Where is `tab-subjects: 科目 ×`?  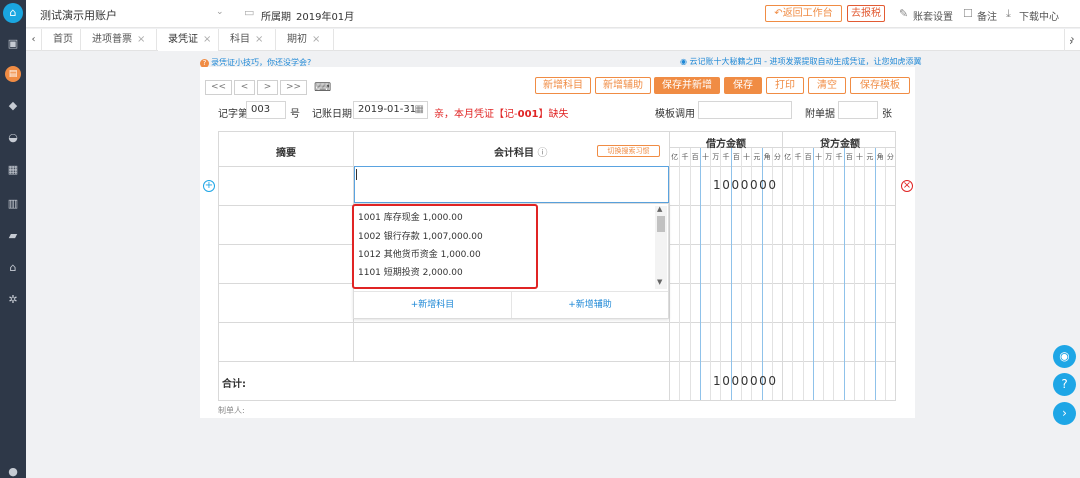 tab-subjects: 科目 × is located at coordinates (248, 40).